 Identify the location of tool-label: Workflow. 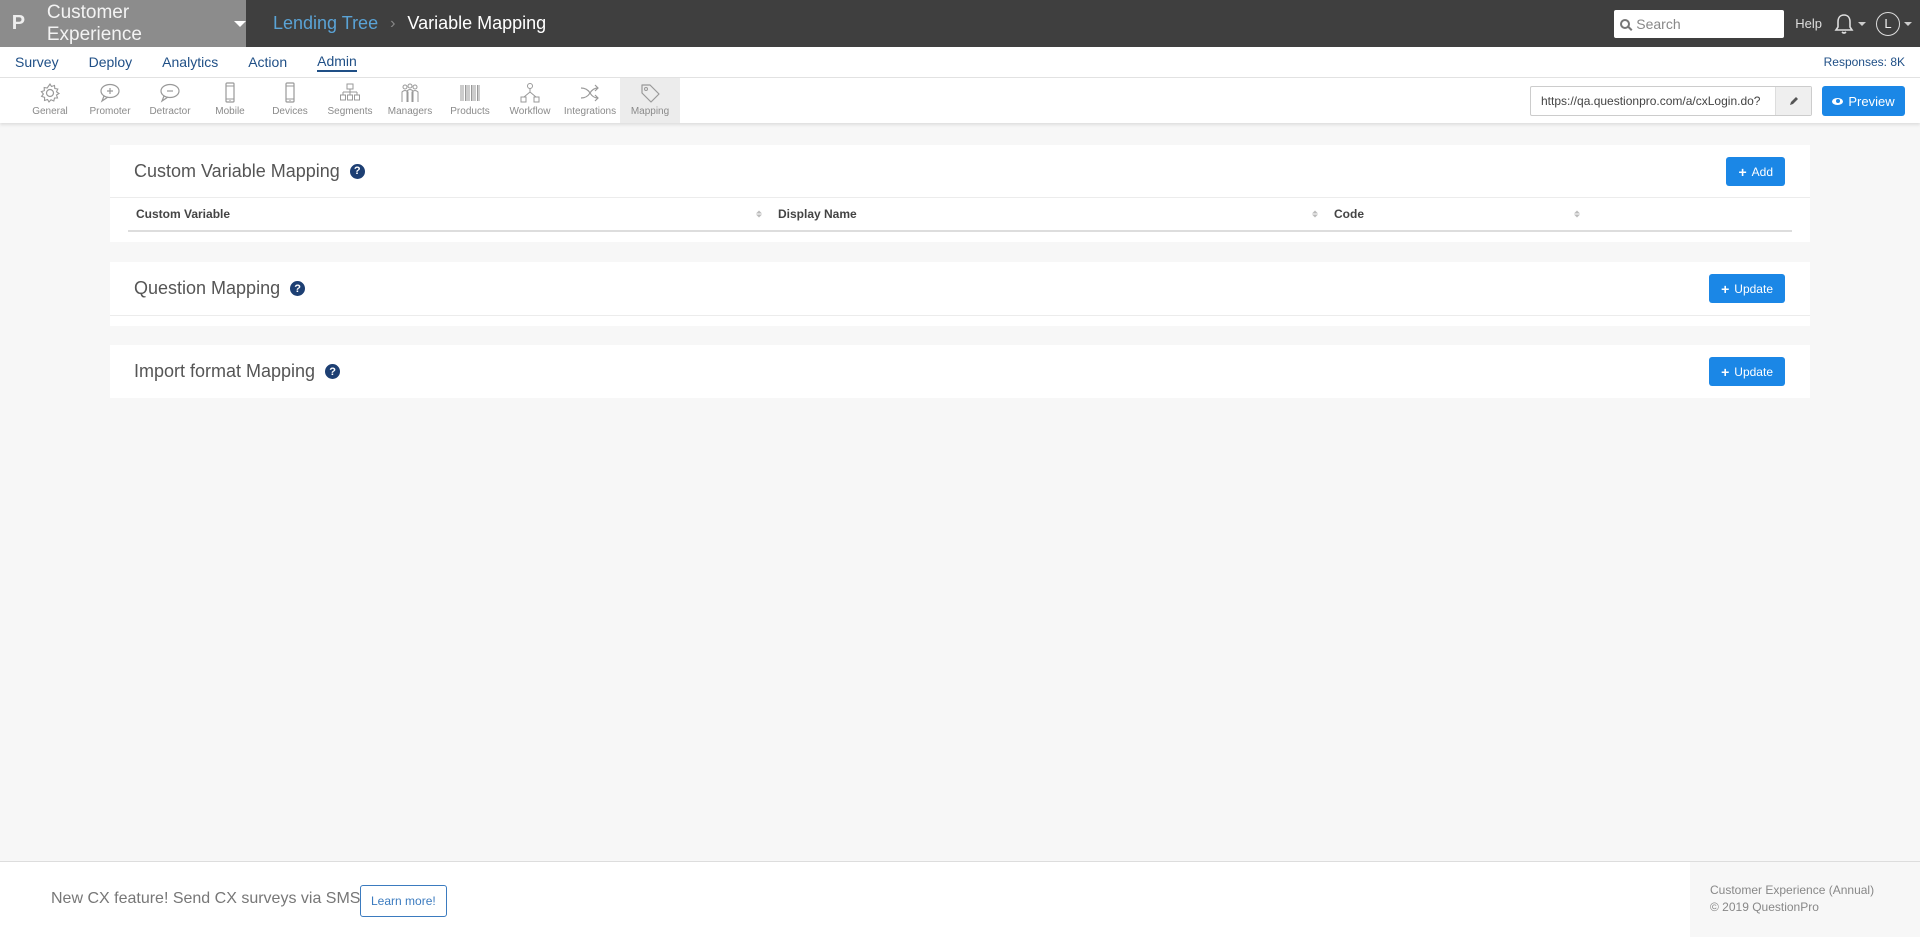
(530, 111).